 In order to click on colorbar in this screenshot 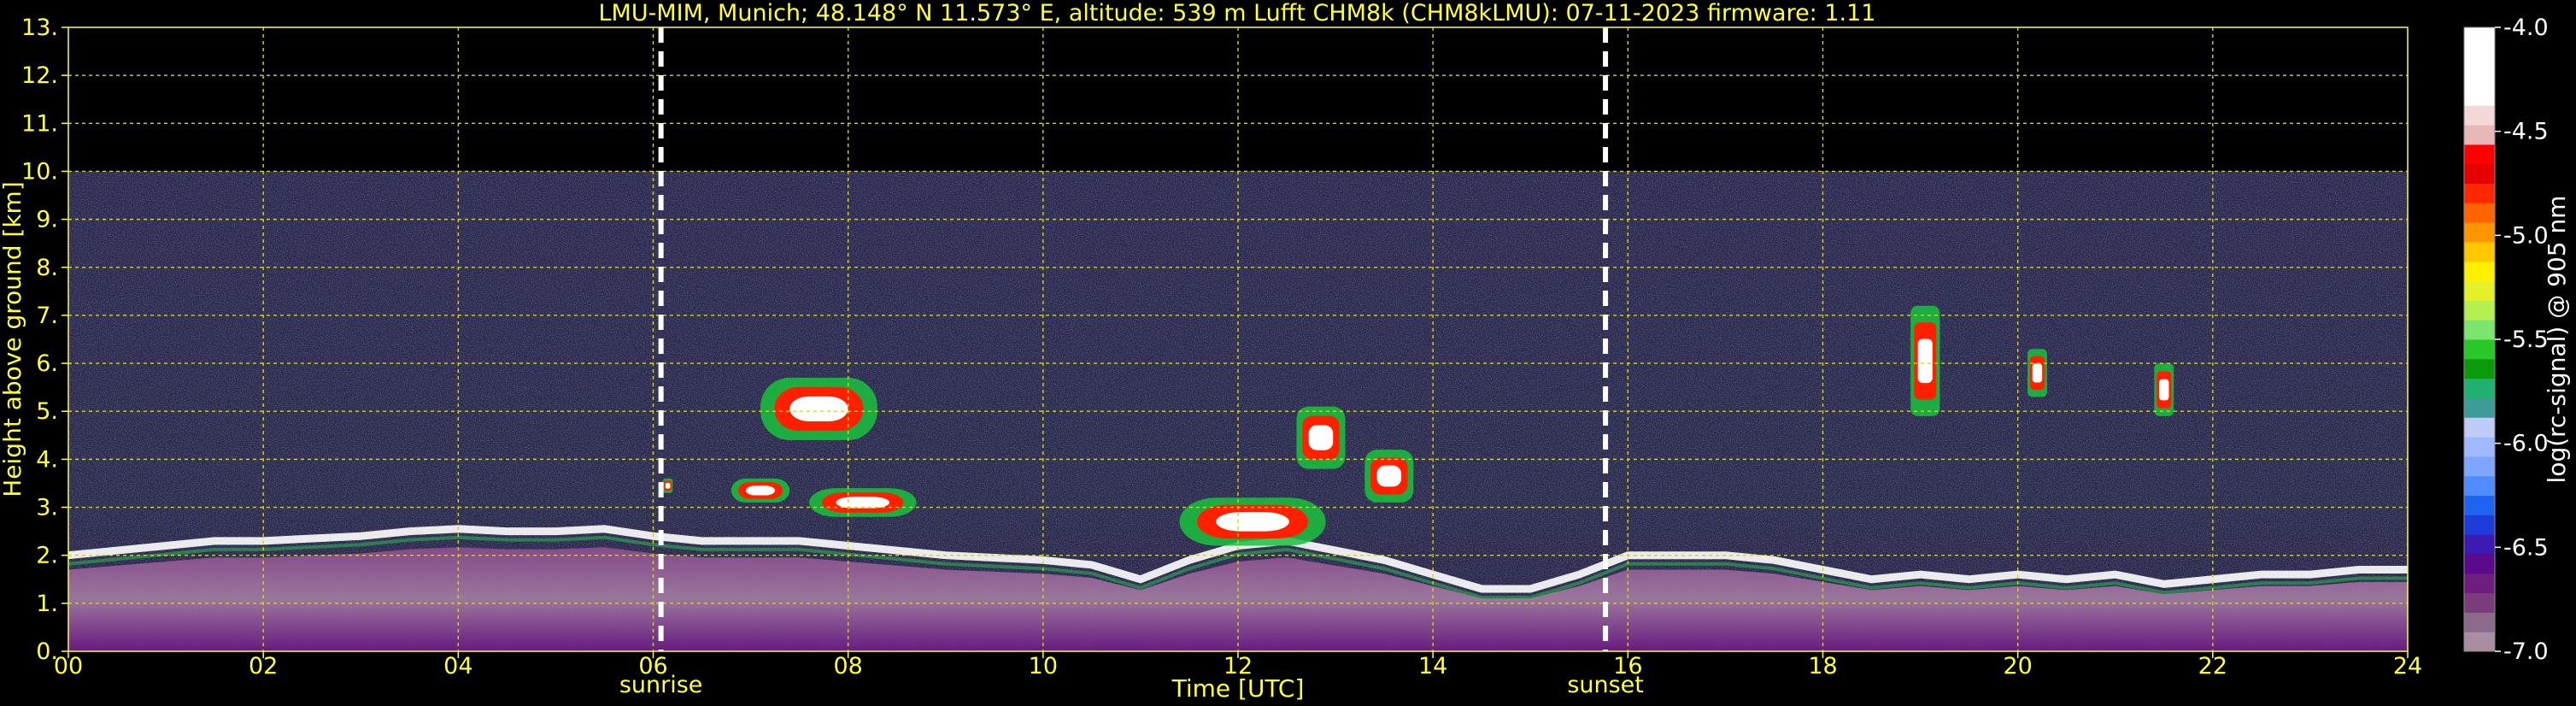, I will do `click(2479, 339)`.